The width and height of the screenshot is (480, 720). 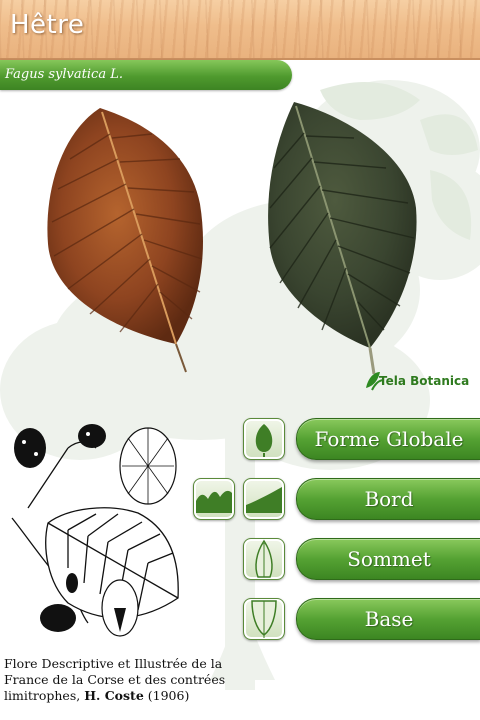 I want to click on leaf-edge-smooth-button, so click(x=264, y=499).